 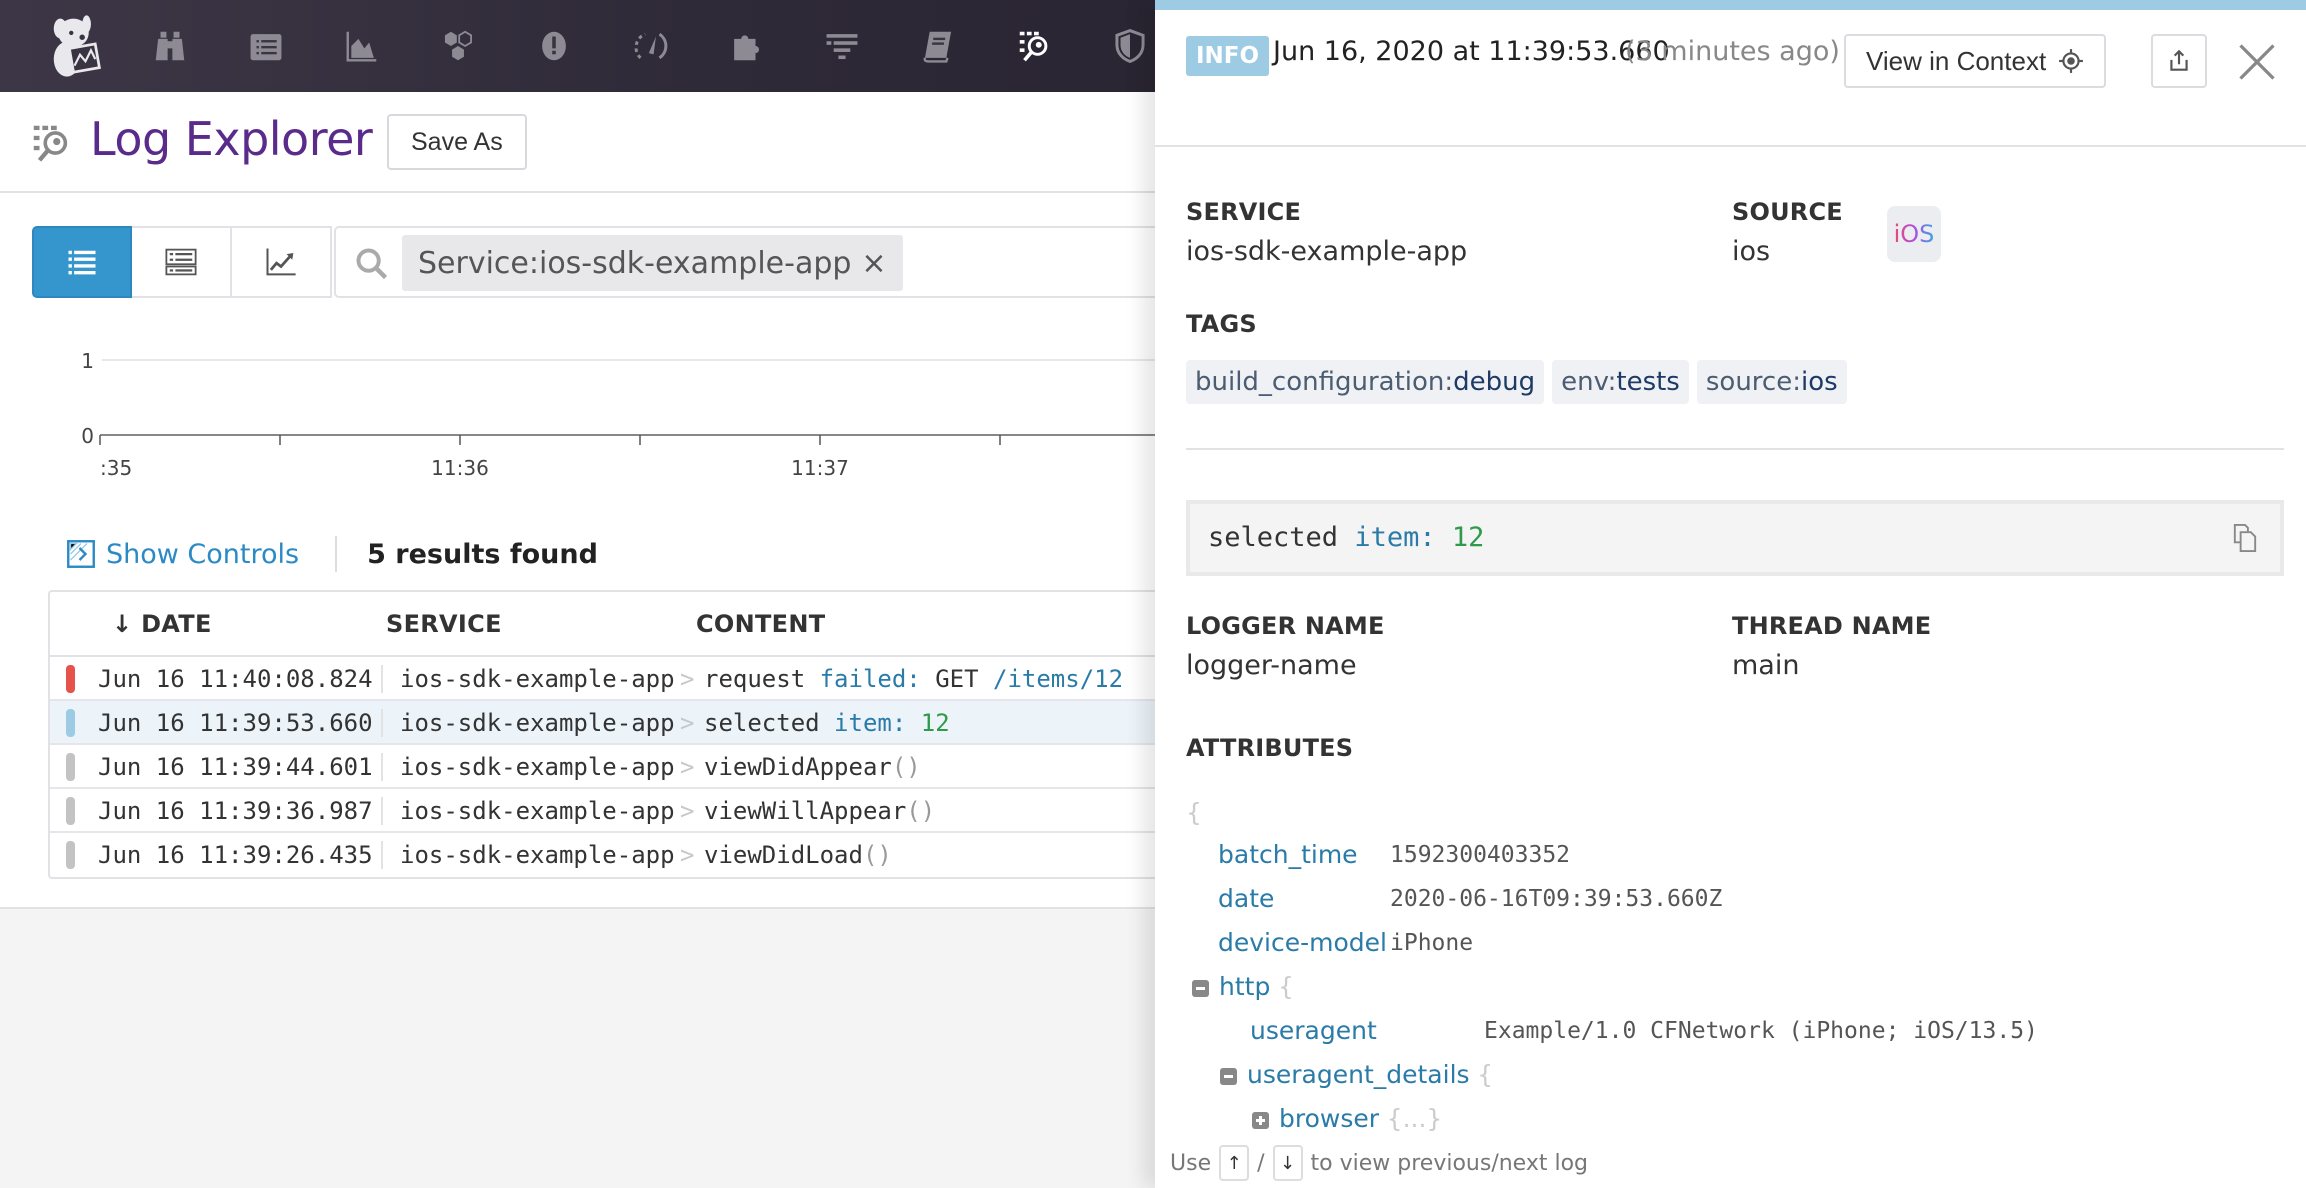 I want to click on attribute-row: batch_time 1592300403352, so click(x=1394, y=860).